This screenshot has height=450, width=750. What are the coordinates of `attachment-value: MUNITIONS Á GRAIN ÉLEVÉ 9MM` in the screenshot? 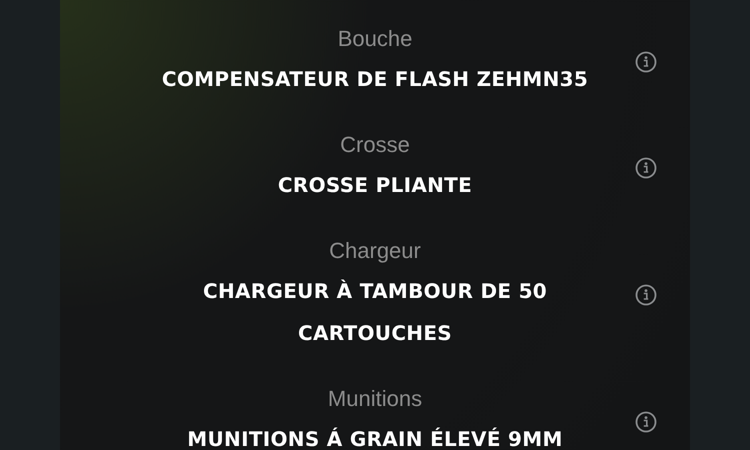 It's located at (375, 438).